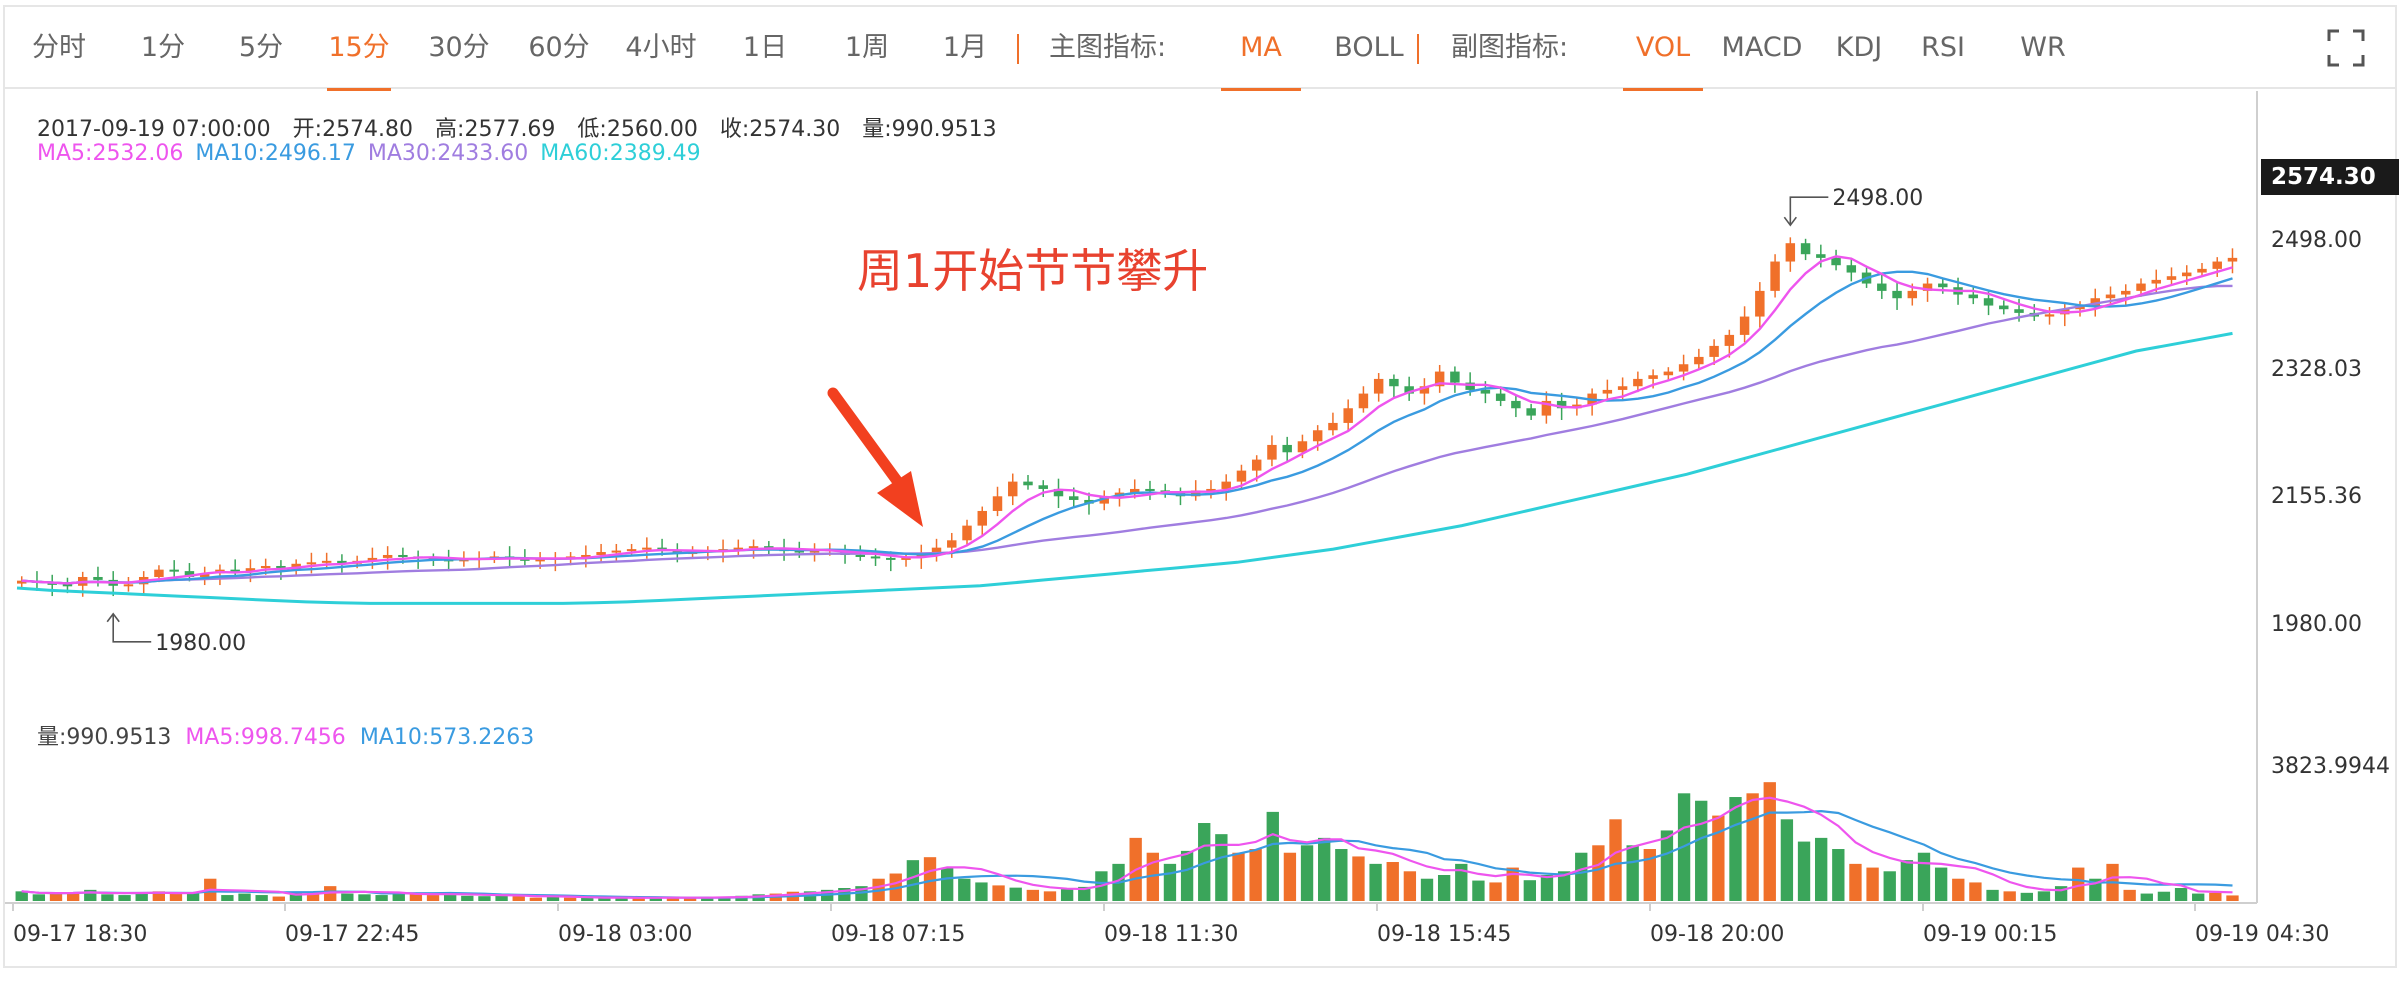  What do you see at coordinates (1018, 49) in the screenshot?
I see `toolbar-separator` at bounding box center [1018, 49].